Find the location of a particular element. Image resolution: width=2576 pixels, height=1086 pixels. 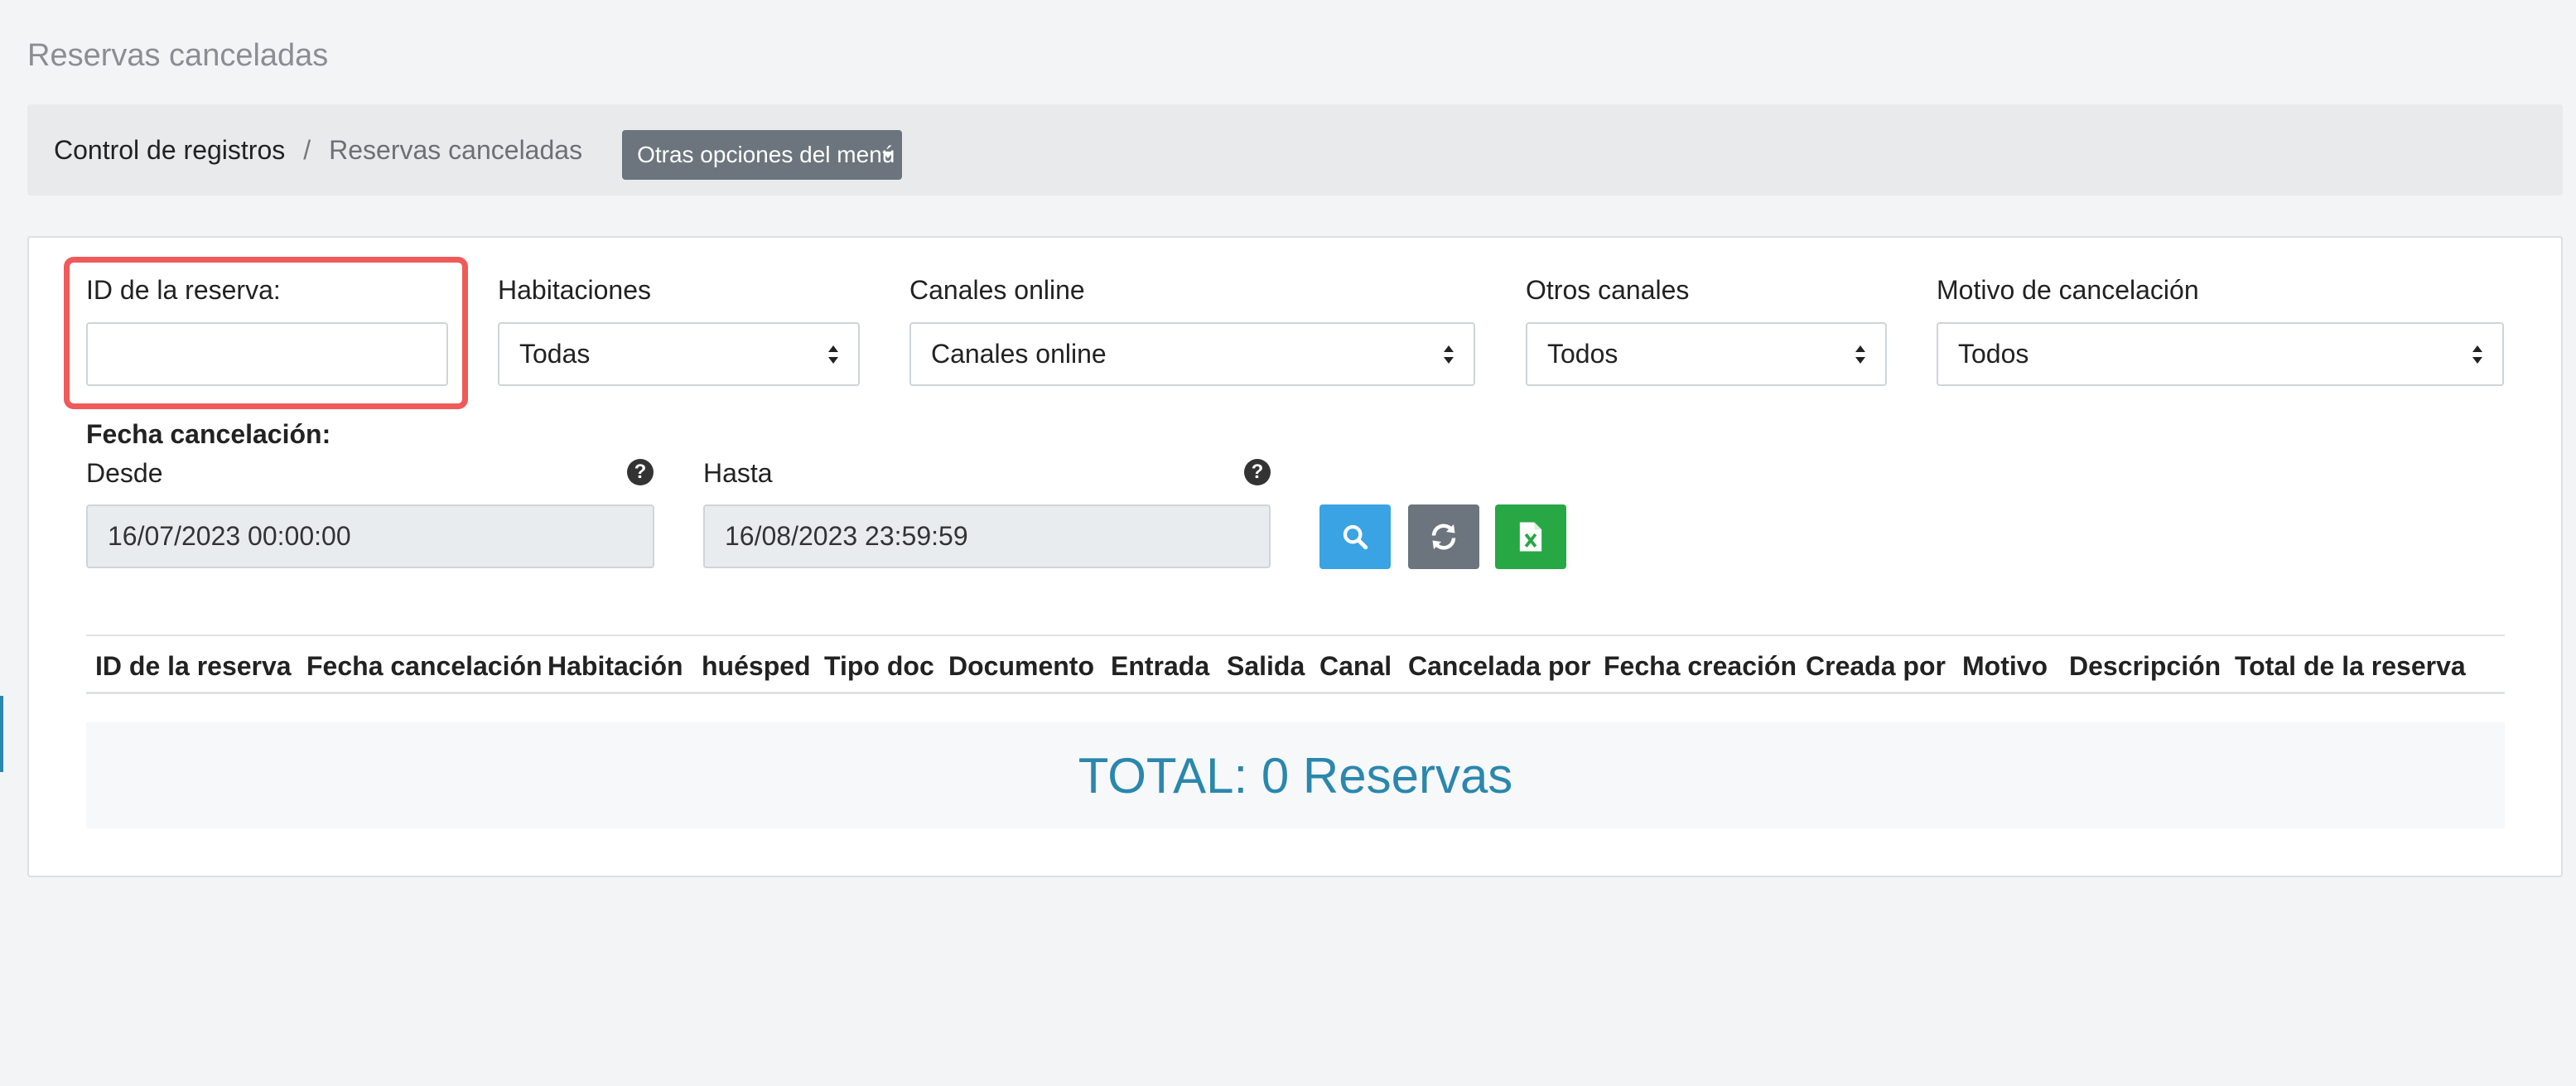

column-header: Fecha creación is located at coordinates (1701, 666).